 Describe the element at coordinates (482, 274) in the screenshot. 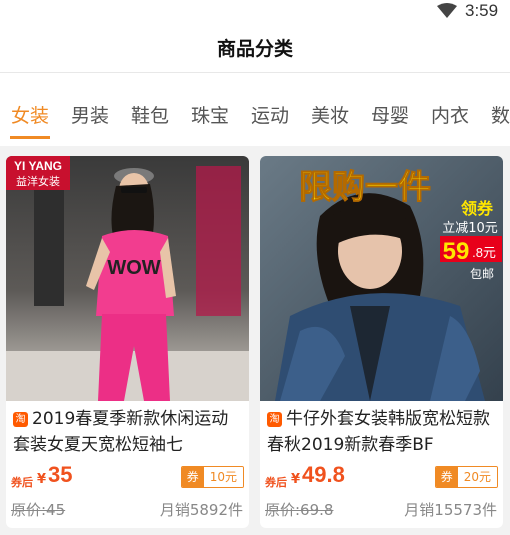

I see `promo-shipping: 包邮` at that location.